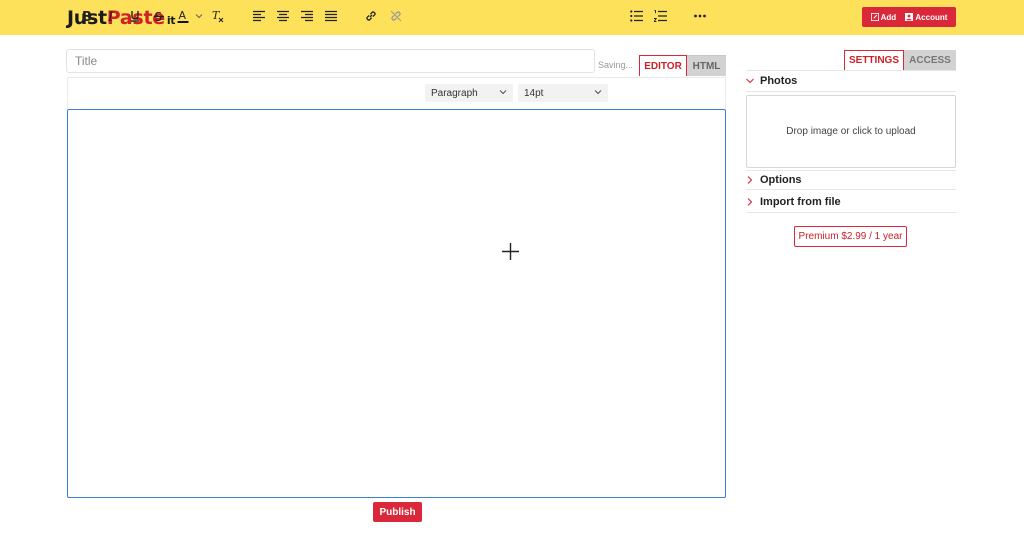  Describe the element at coordinates (330, 61) in the screenshot. I see `title-input` at that location.